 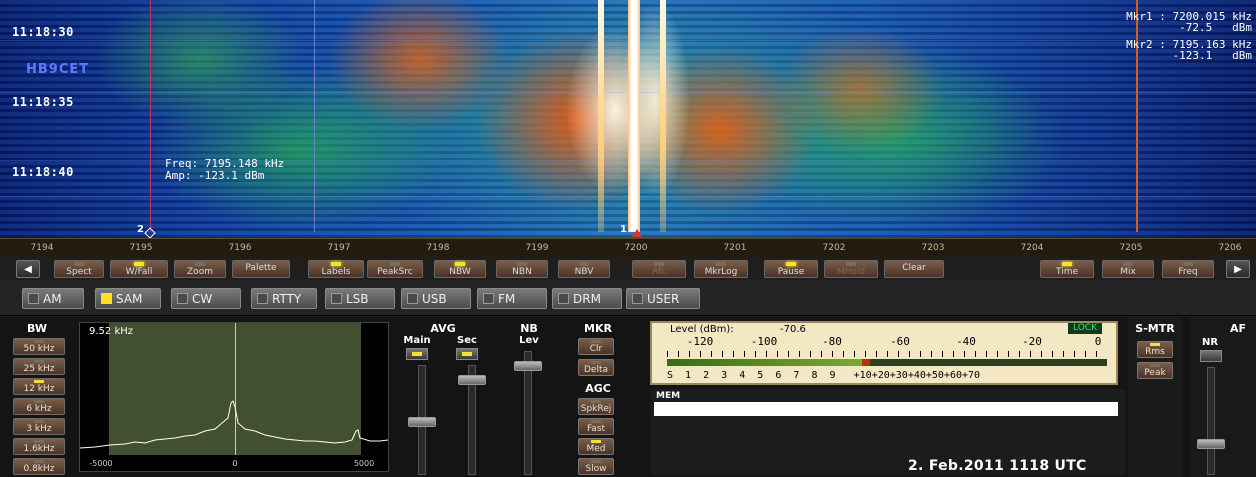 What do you see at coordinates (395, 269) in the screenshot?
I see `peaksrc-button: PeakSrc` at bounding box center [395, 269].